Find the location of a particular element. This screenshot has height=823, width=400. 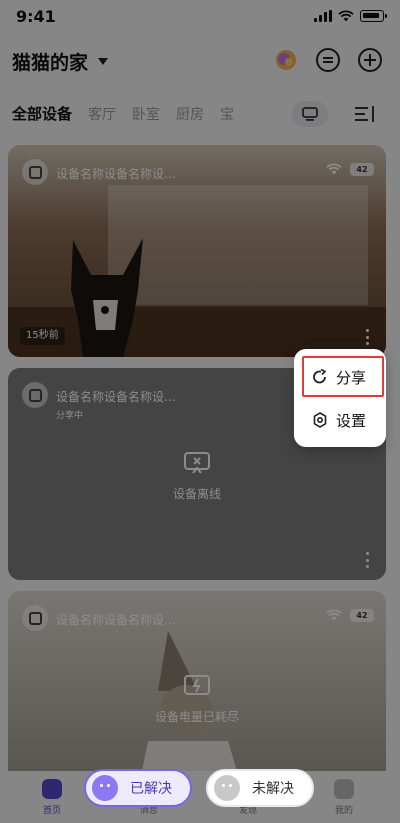

gear-icon is located at coordinates (320, 420).